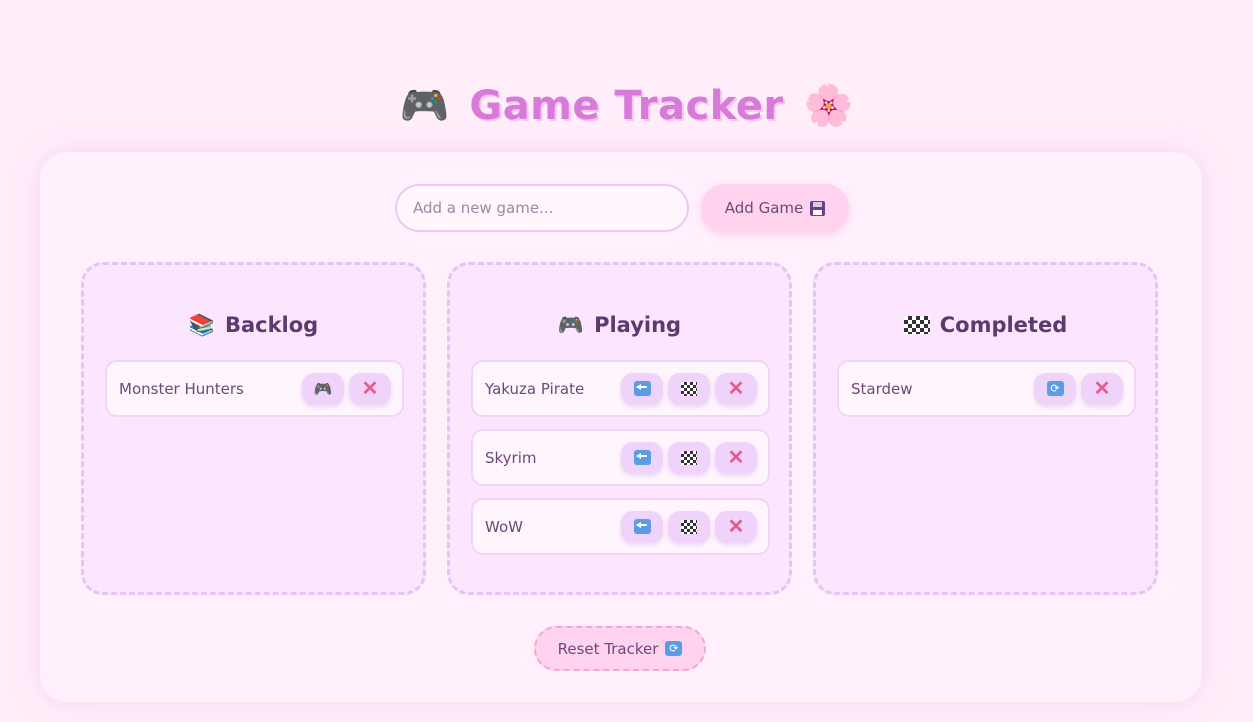 Image resolution: width=1253 pixels, height=722 pixels. Describe the element at coordinates (674, 648) in the screenshot. I see `refresh-icon: ⟳` at that location.